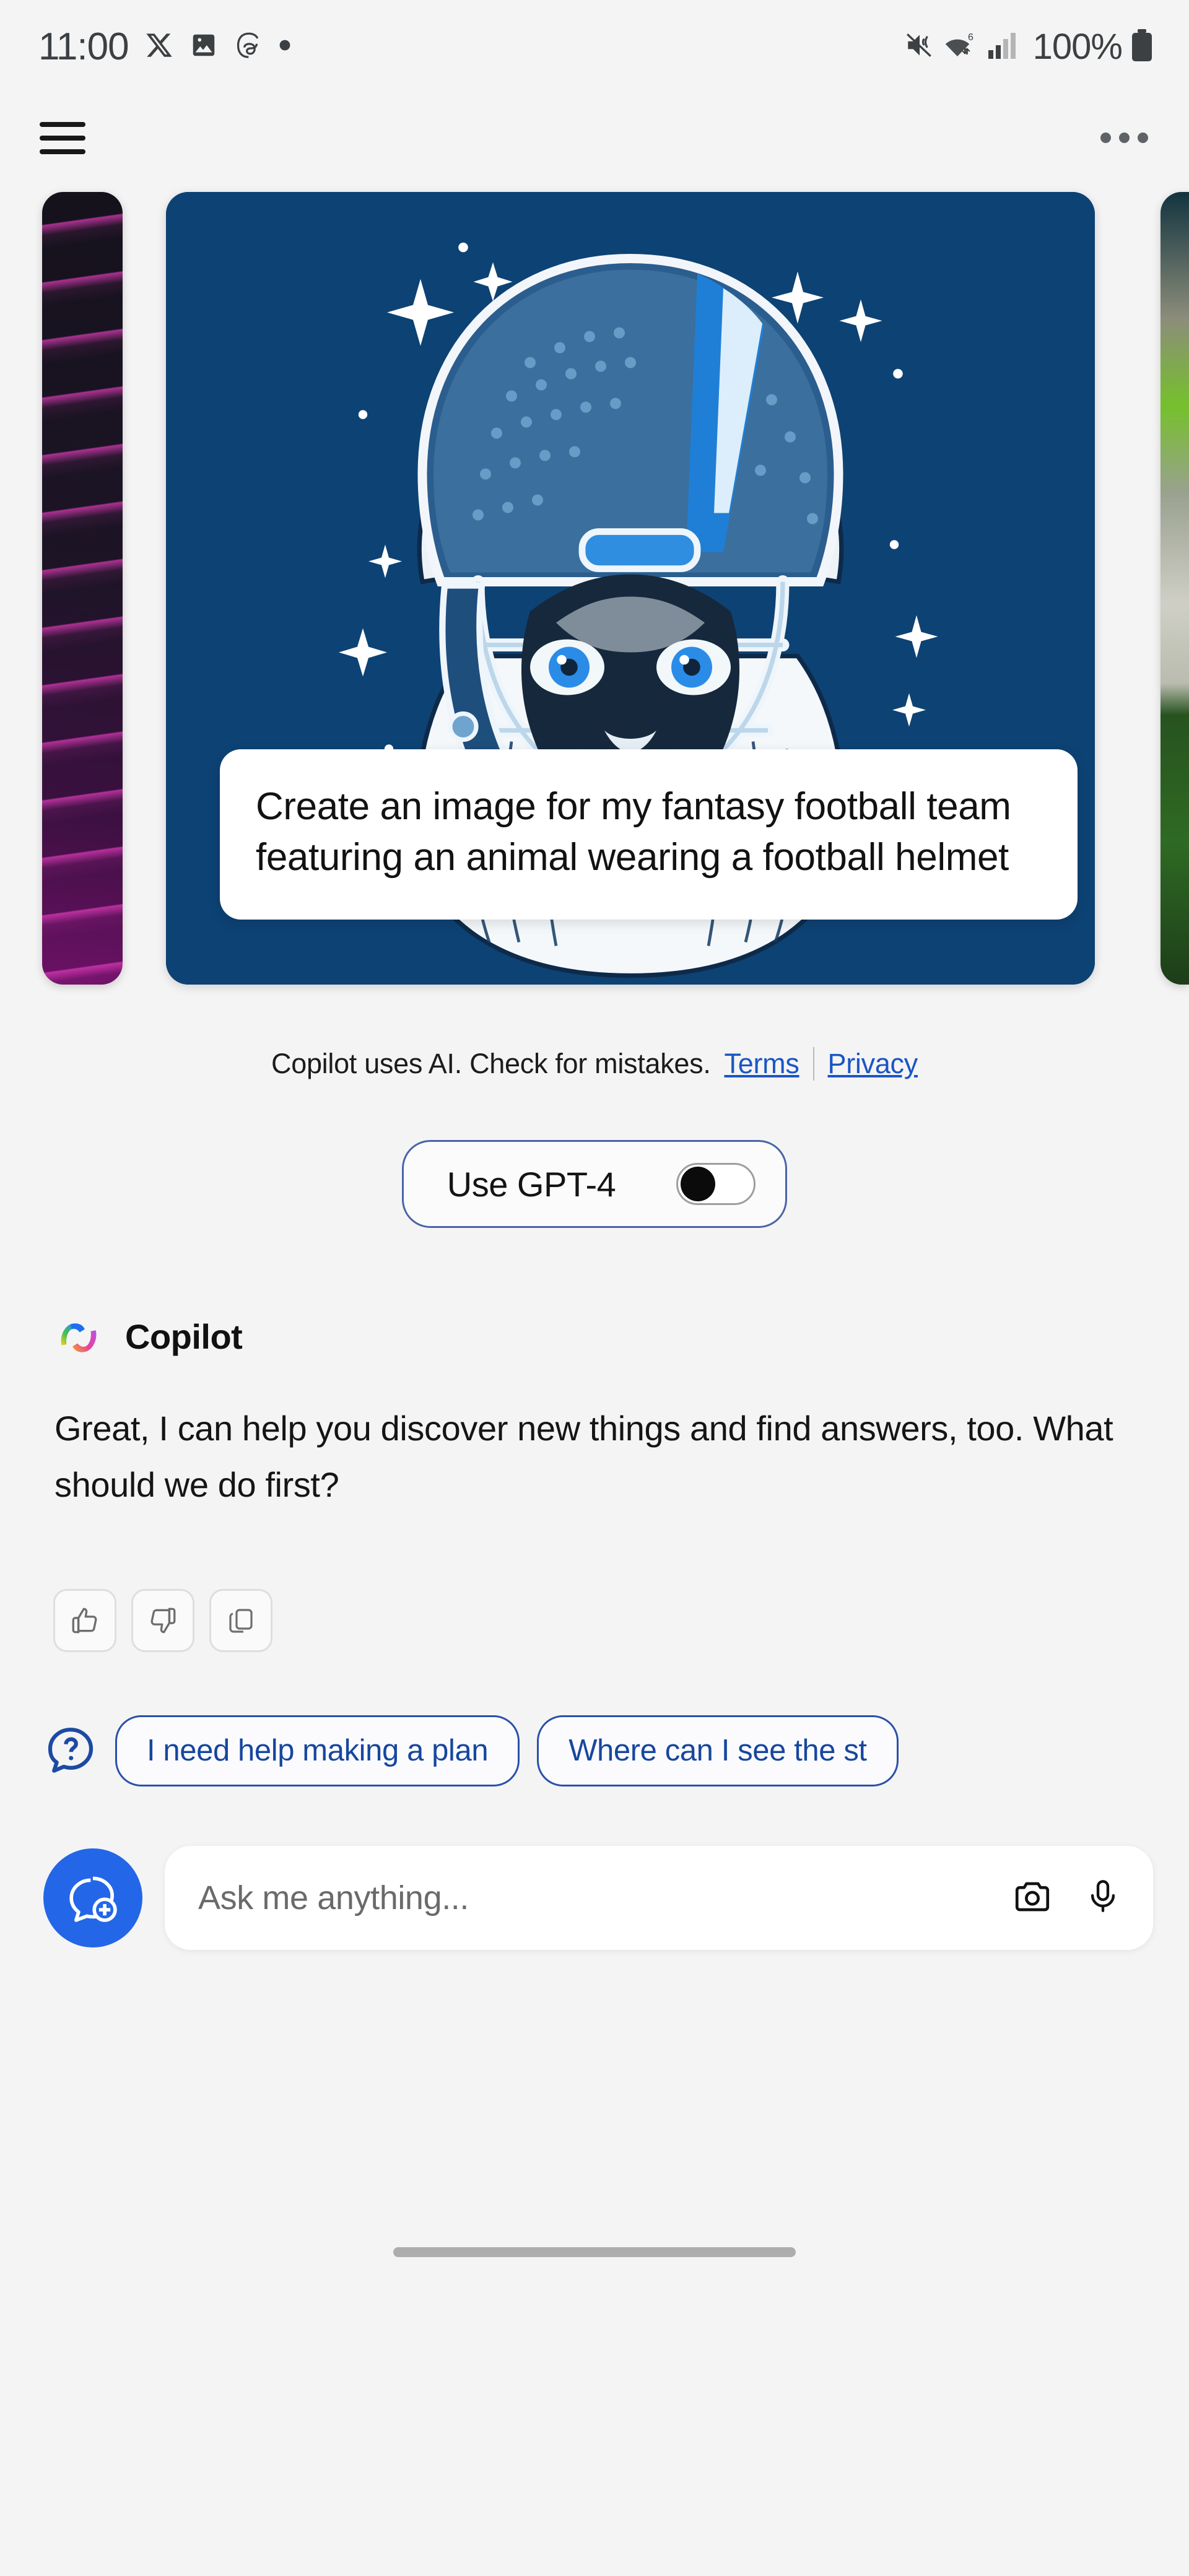 The image size is (1189, 2576). I want to click on copilot-logo-icon, so click(78, 1336).